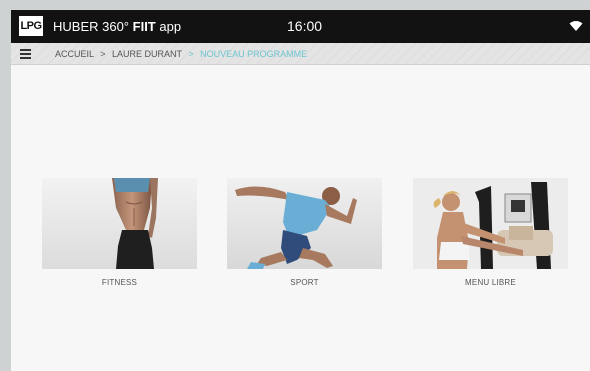  What do you see at coordinates (119, 282) in the screenshot?
I see `program-label: FITNESS` at bounding box center [119, 282].